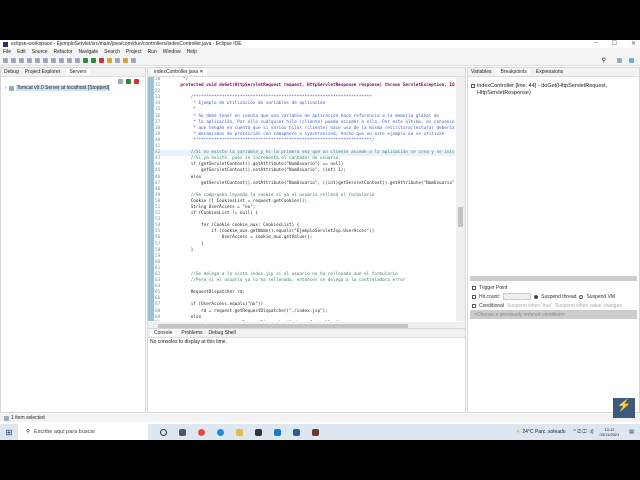 This screenshot has height=480, width=640. Describe the element at coordinates (88, 52) in the screenshot. I see `menu-navigate: Navigate` at that location.